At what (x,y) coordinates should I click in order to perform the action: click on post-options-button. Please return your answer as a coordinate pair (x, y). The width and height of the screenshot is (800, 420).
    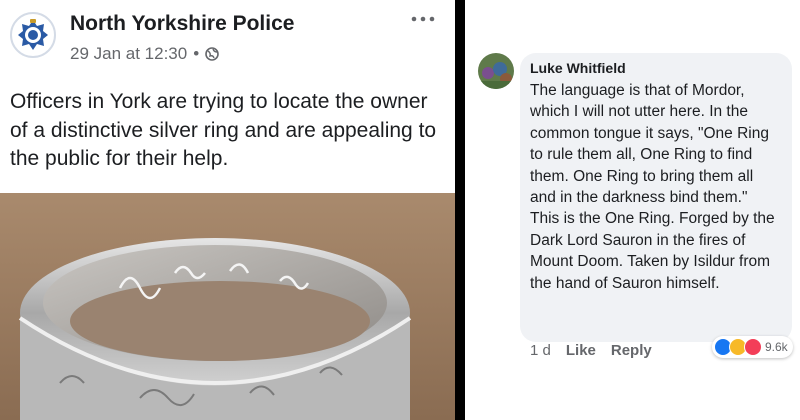
    Looking at the image, I should click on (423, 17).